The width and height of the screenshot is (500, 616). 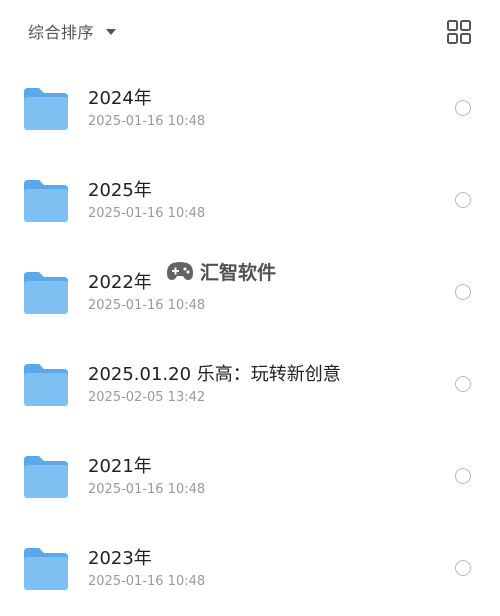 I want to click on folder-name: 2025.01.20 乐高：玩转新创意, so click(x=214, y=374).